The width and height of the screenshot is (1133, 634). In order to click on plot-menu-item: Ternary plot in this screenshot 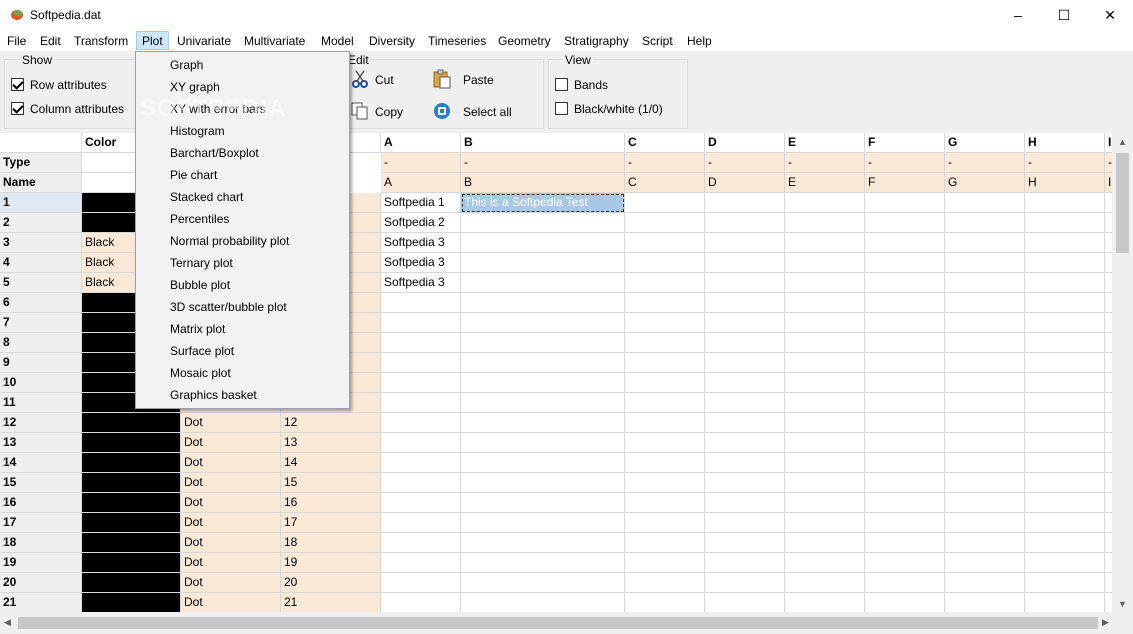, I will do `click(201, 263)`.